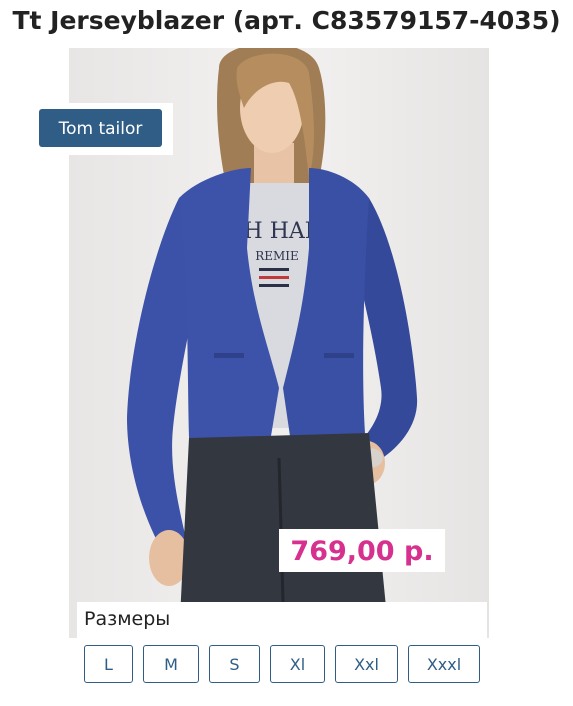 The width and height of the screenshot is (573, 706). What do you see at coordinates (444, 664) in the screenshot?
I see `size-option-xxxl: Xxxl` at bounding box center [444, 664].